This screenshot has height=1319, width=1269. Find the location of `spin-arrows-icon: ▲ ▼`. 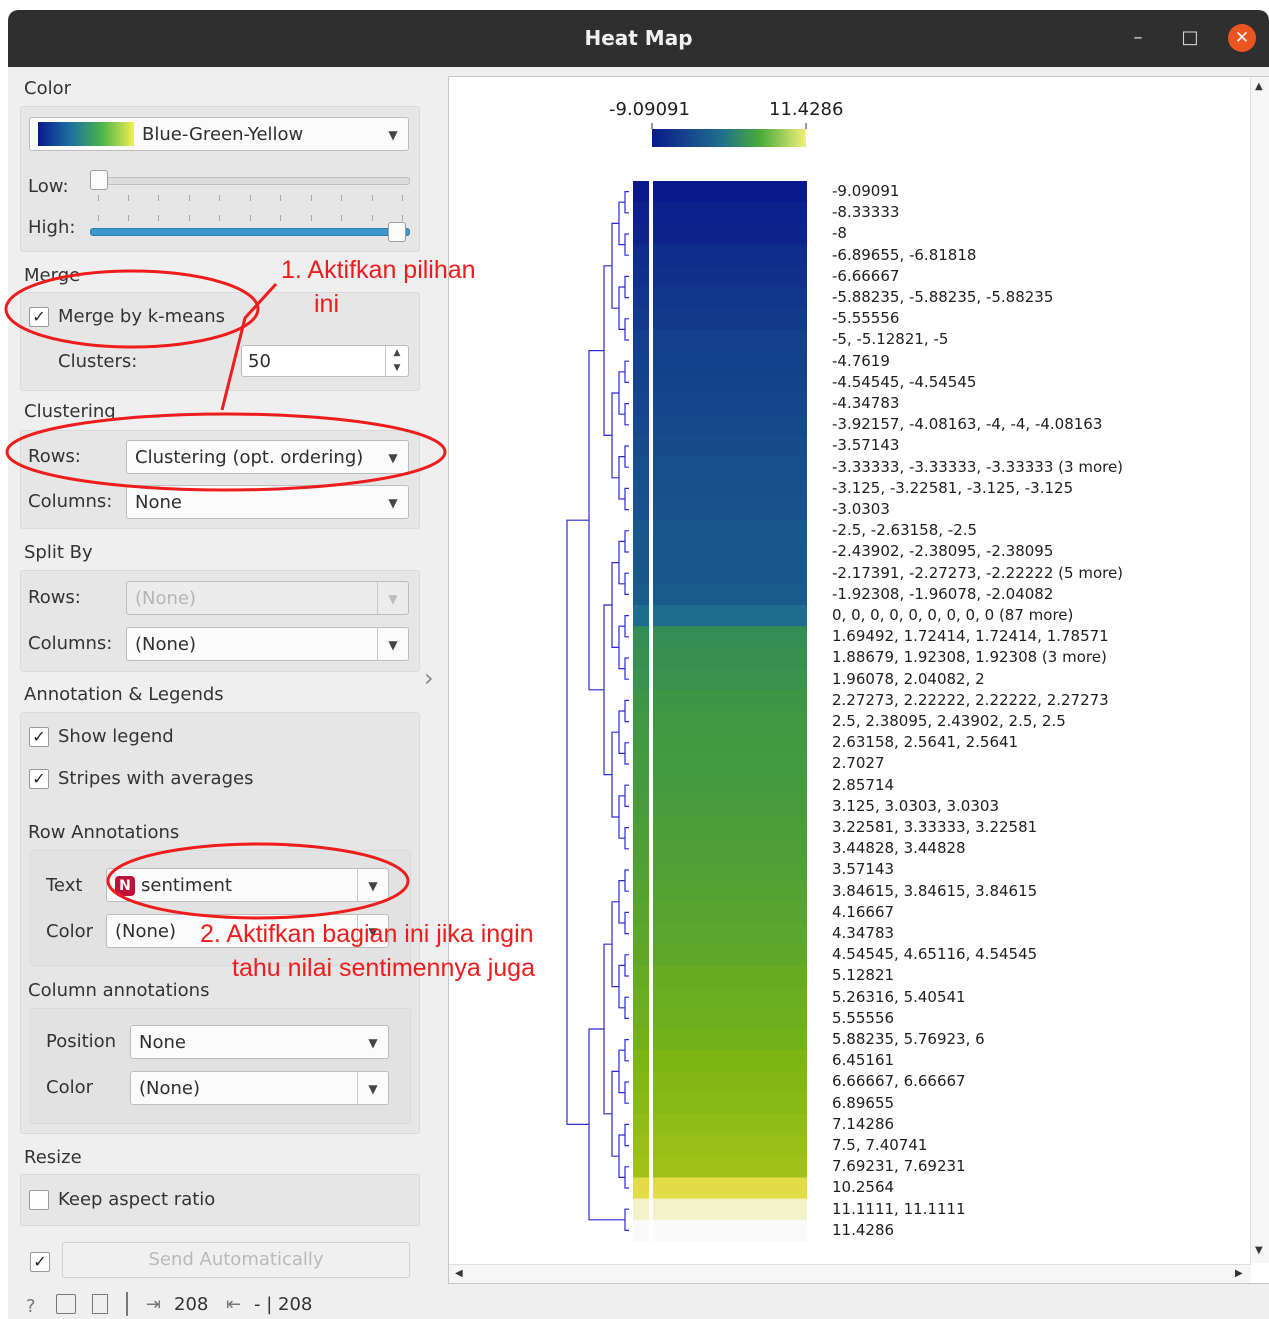

spin-arrows-icon: ▲ ▼ is located at coordinates (396, 361).